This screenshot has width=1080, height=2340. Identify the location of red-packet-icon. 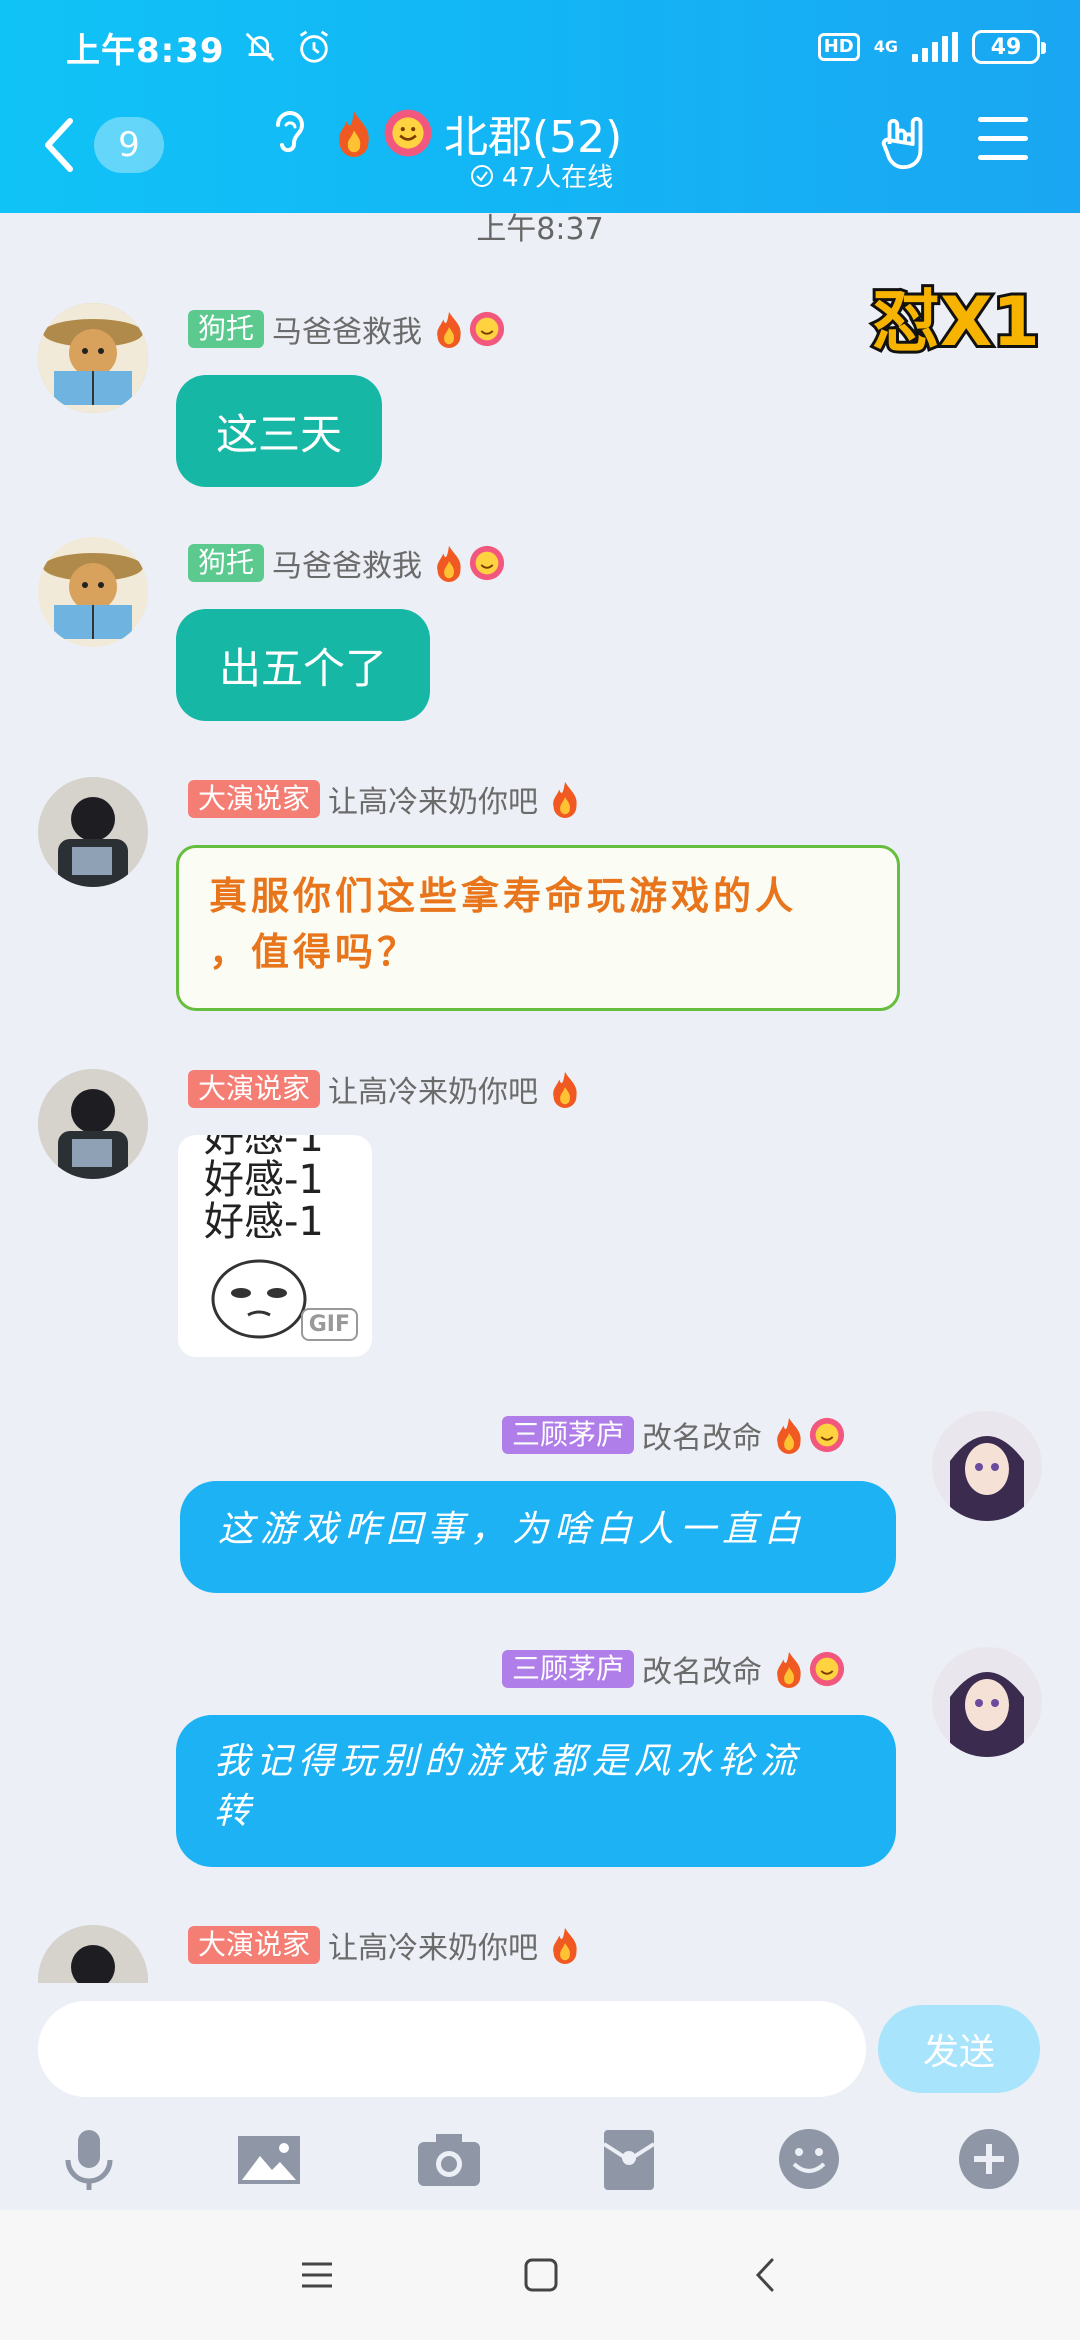
(629, 2159).